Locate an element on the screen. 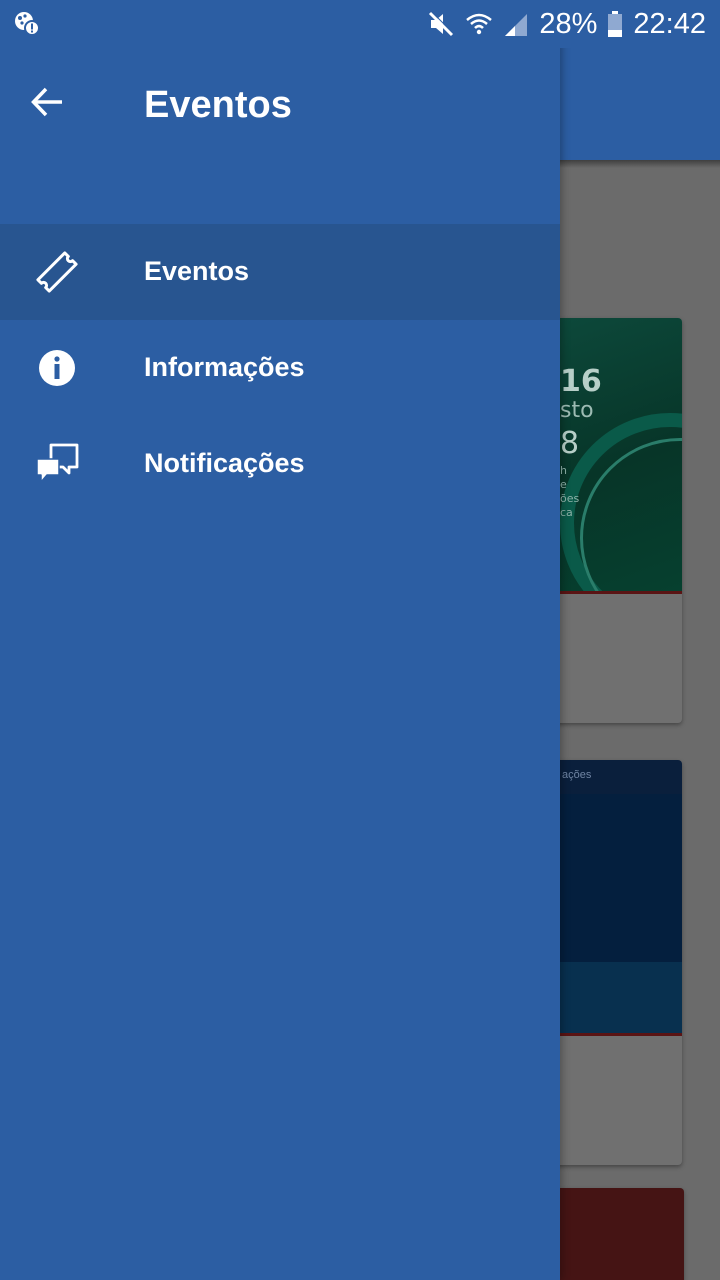  status-icons: 28% 22:42 is located at coordinates (566, 24).